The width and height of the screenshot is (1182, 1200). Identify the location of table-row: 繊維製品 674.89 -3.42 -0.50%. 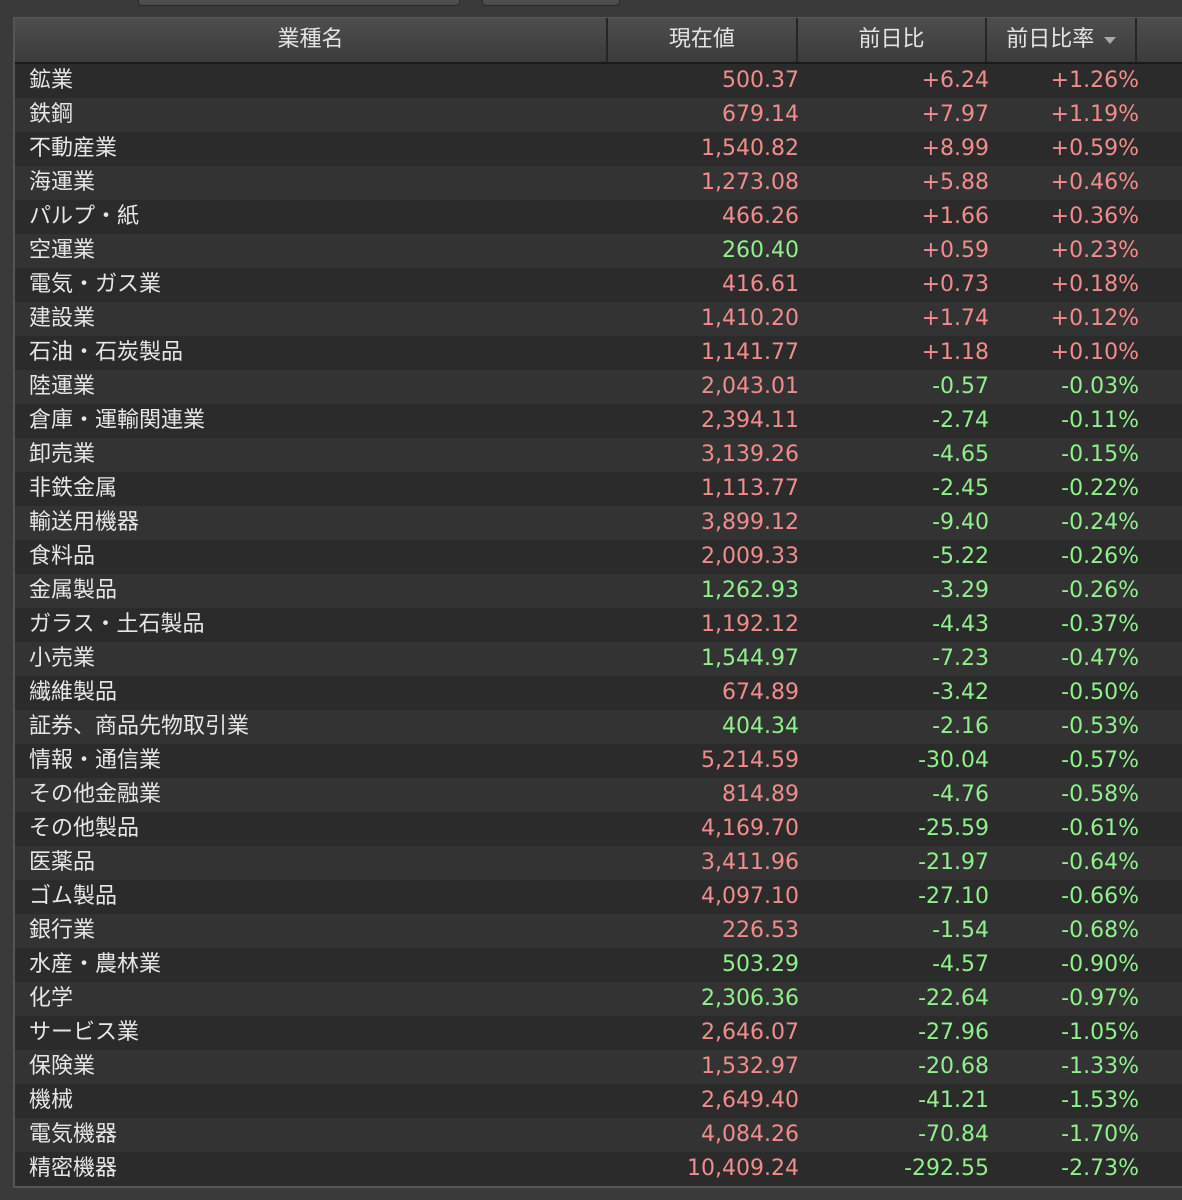
(598, 693).